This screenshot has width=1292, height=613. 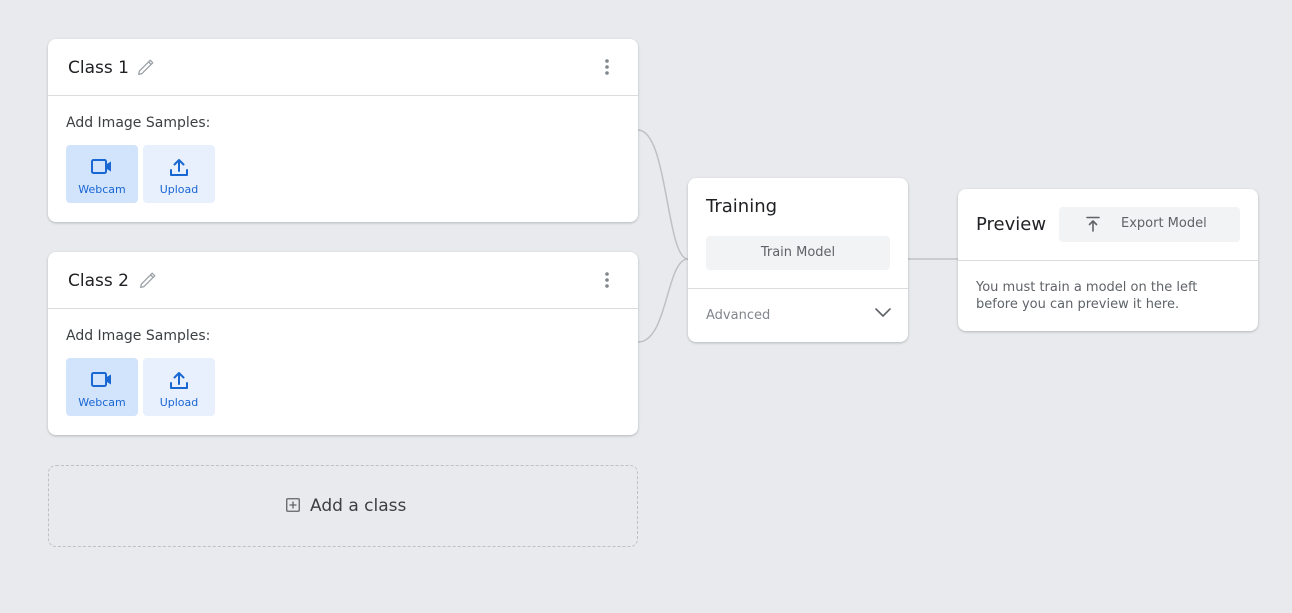 I want to click on class-title: Class 2, so click(x=98, y=281).